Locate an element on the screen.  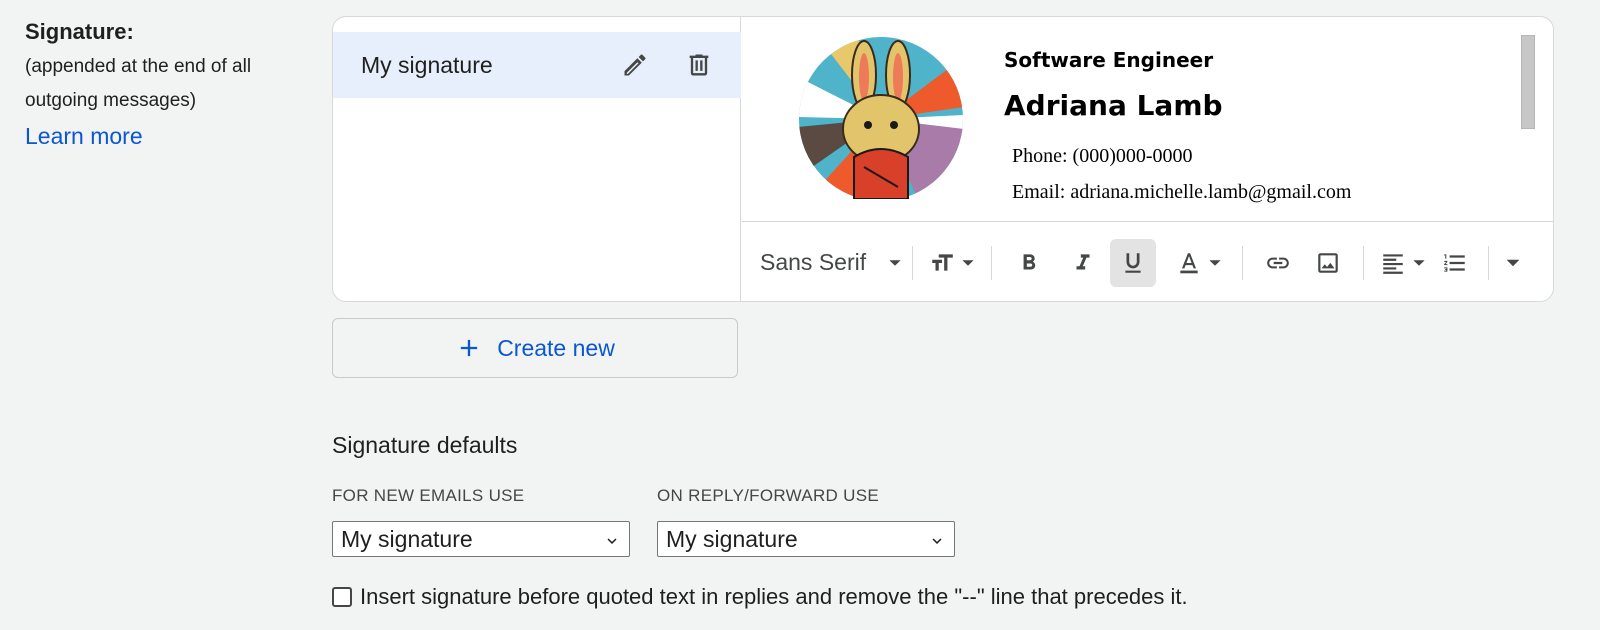
text-color-button is located at coordinates (1194, 263).